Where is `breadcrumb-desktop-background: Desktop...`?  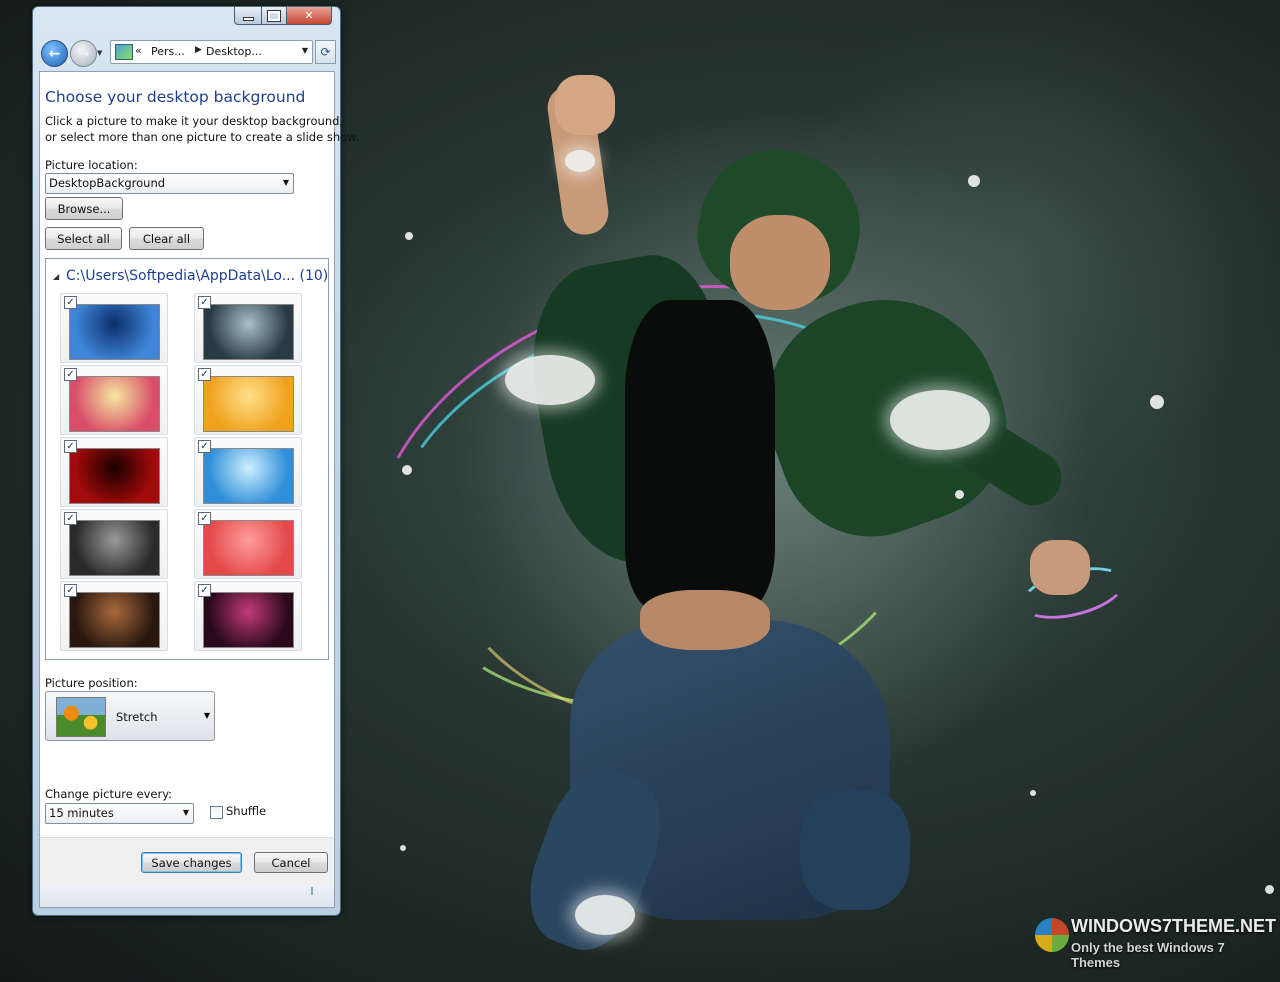 breadcrumb-desktop-background: Desktop... is located at coordinates (234, 51).